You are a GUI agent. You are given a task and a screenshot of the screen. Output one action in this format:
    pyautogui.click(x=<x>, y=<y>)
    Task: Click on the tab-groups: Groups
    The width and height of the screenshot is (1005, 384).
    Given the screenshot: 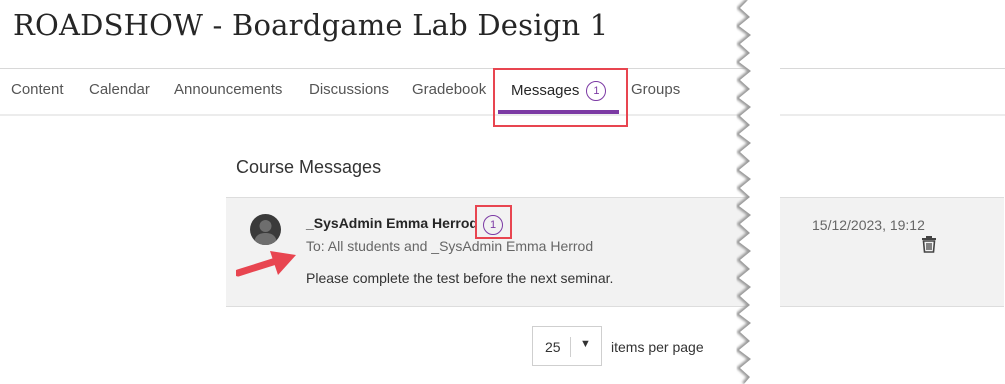 What is the action you would take?
    pyautogui.click(x=655, y=89)
    